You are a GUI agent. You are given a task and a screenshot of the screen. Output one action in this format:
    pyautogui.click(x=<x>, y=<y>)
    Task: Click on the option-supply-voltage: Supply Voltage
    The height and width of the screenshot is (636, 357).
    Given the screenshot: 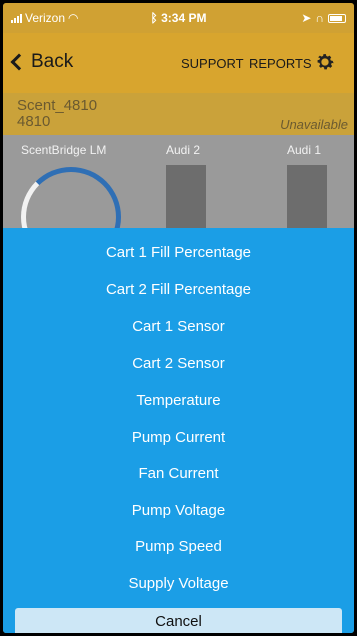 What is the action you would take?
    pyautogui.click(x=178, y=583)
    